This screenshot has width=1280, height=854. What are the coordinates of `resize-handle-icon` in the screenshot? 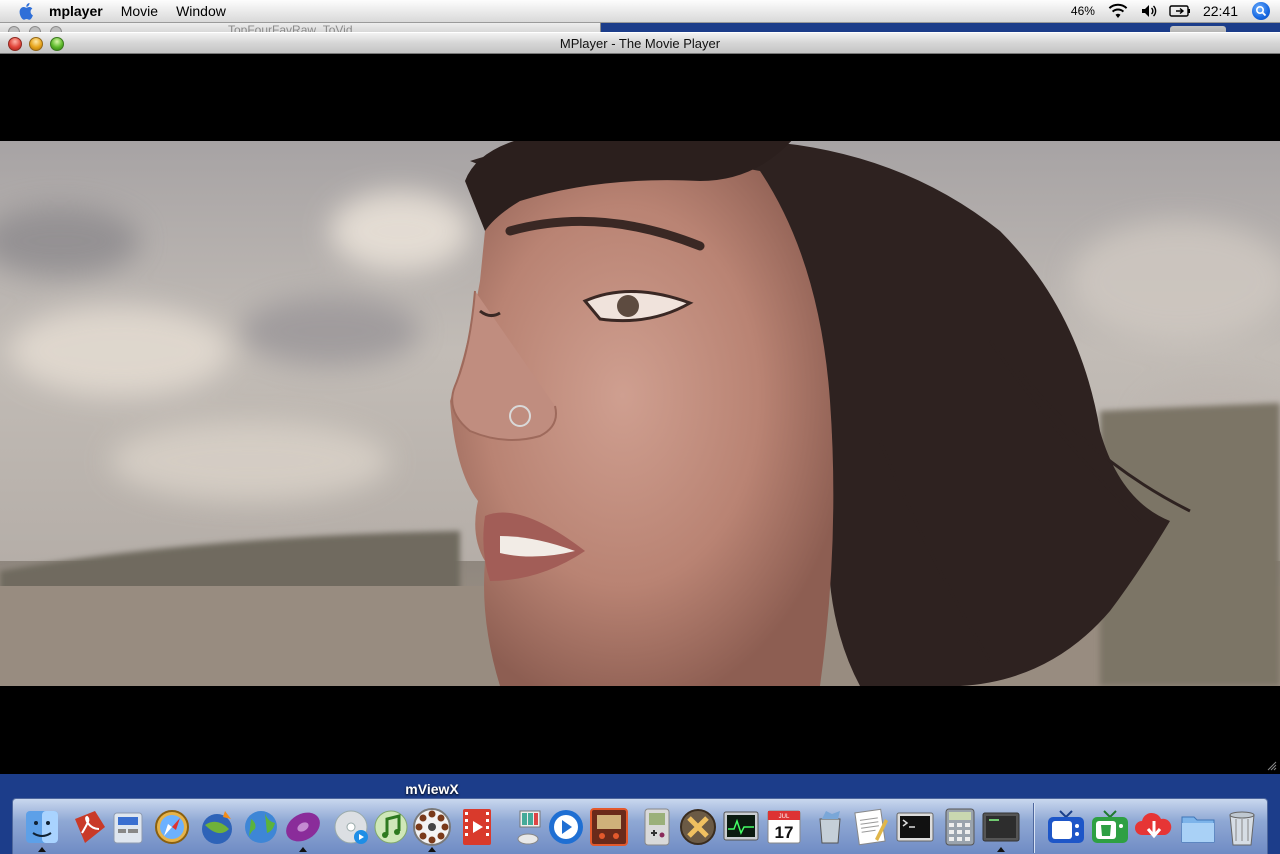 It's located at (1272, 766).